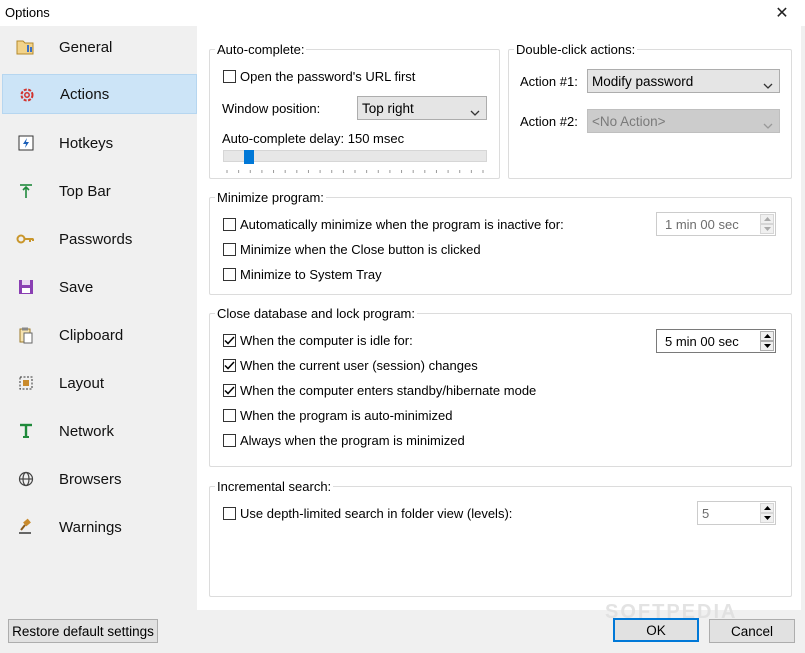  I want to click on action1-select: Modify password, so click(683, 81).